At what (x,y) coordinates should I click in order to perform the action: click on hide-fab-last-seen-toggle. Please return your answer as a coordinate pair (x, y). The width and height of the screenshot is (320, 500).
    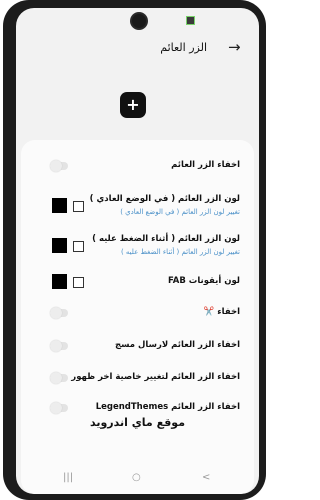
    Looking at the image, I should click on (59, 378).